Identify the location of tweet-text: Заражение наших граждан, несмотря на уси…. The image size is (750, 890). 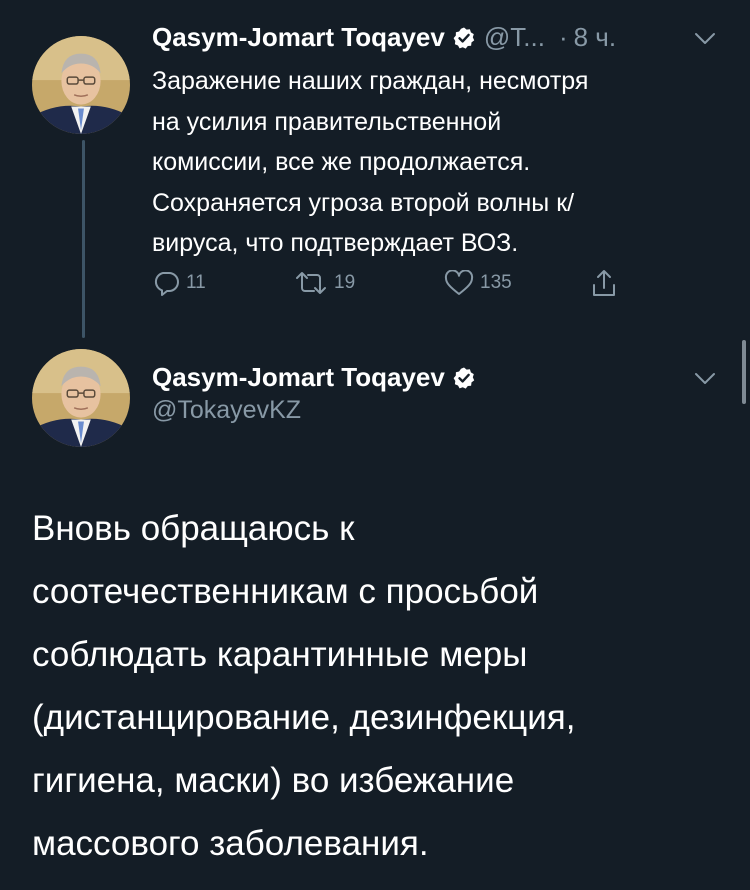
(370, 162).